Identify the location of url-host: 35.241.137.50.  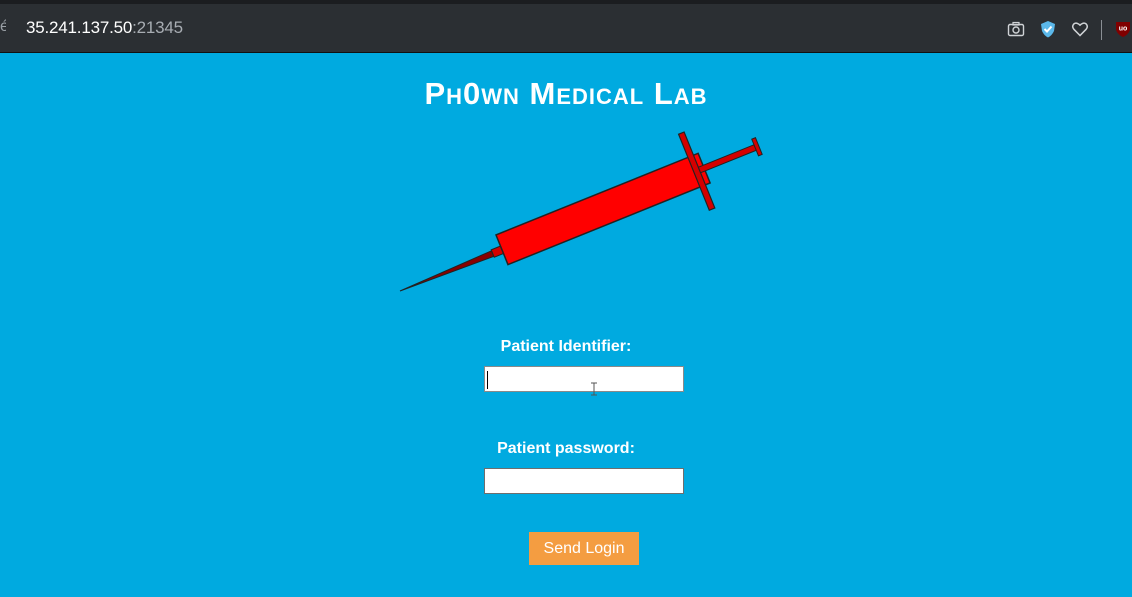
(79, 27).